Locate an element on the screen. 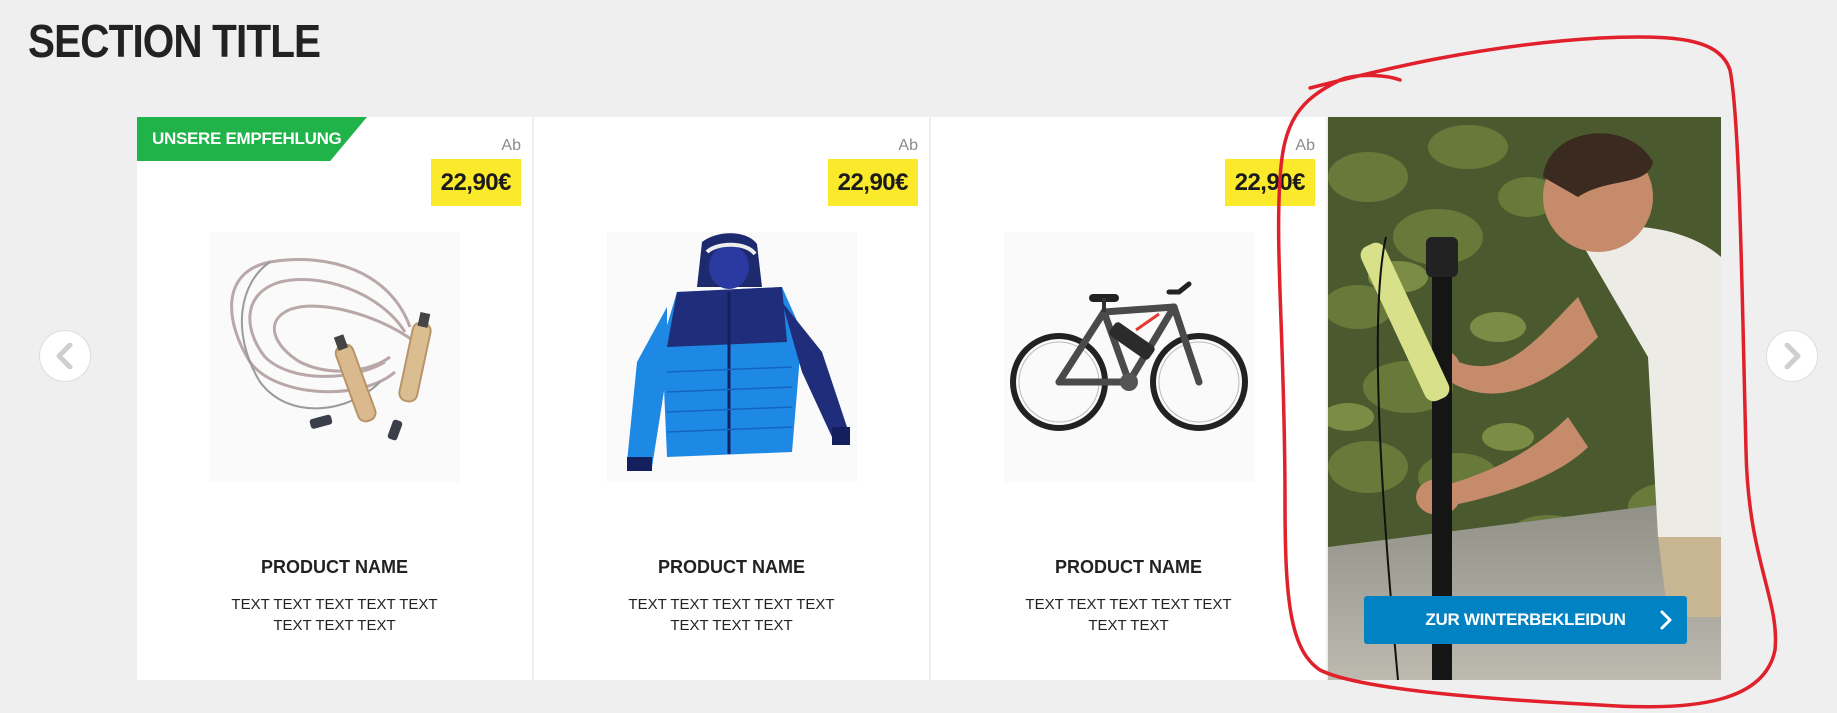 The image size is (1837, 713). jump-rope-image is located at coordinates (334, 357).